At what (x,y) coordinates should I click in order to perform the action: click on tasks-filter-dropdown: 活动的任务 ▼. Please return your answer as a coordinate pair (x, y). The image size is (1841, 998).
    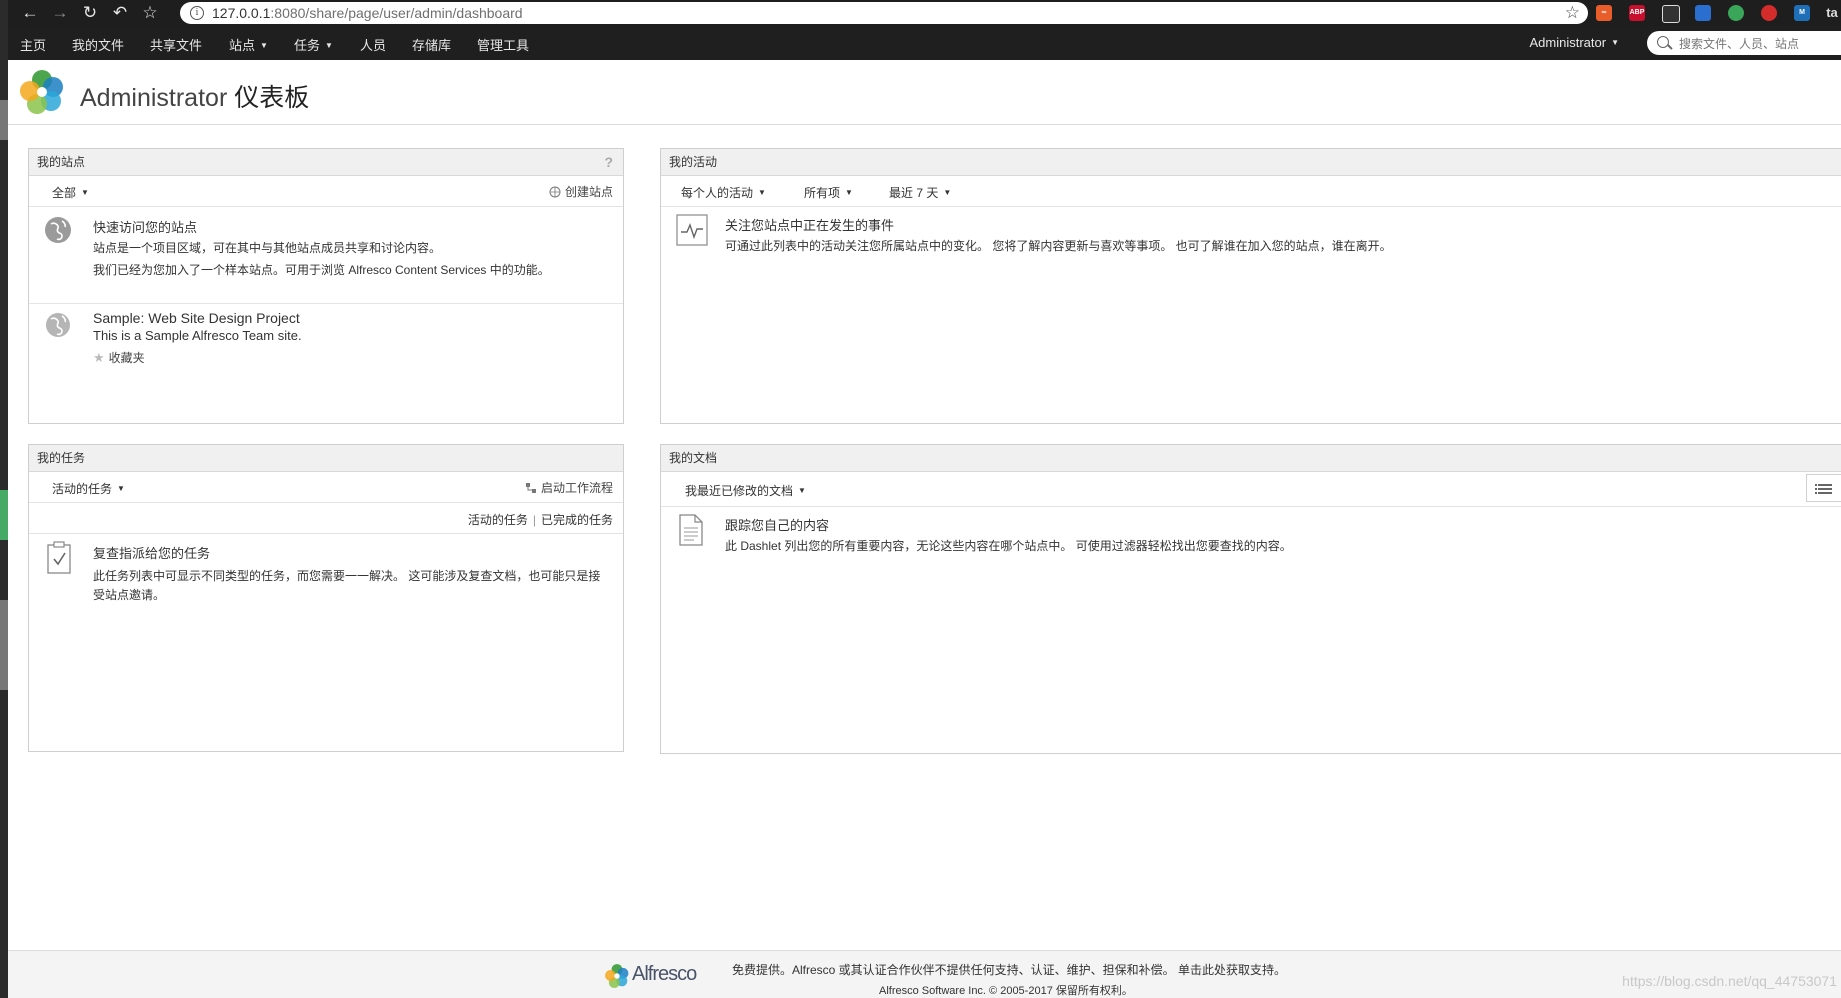
    Looking at the image, I should click on (88, 488).